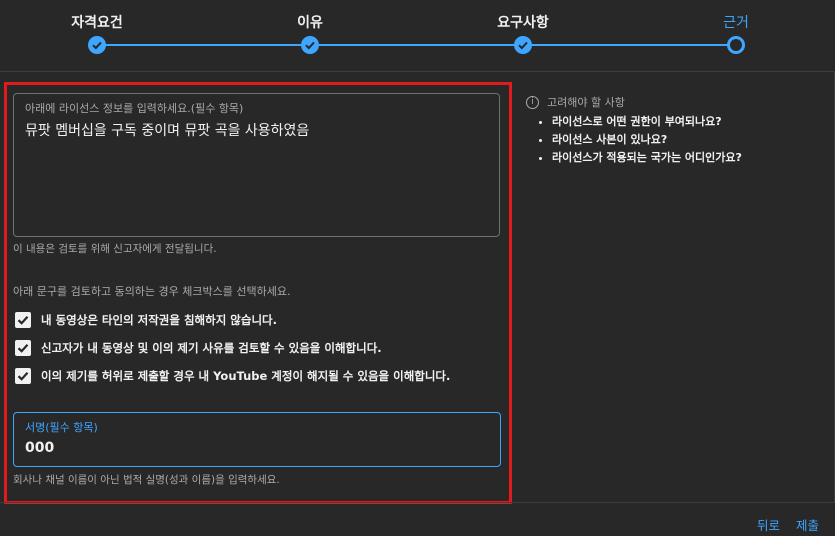 Image resolution: width=835 pixels, height=536 pixels. Describe the element at coordinates (523, 23) in the screenshot. I see `step-requirements-label: 요구사항` at that location.